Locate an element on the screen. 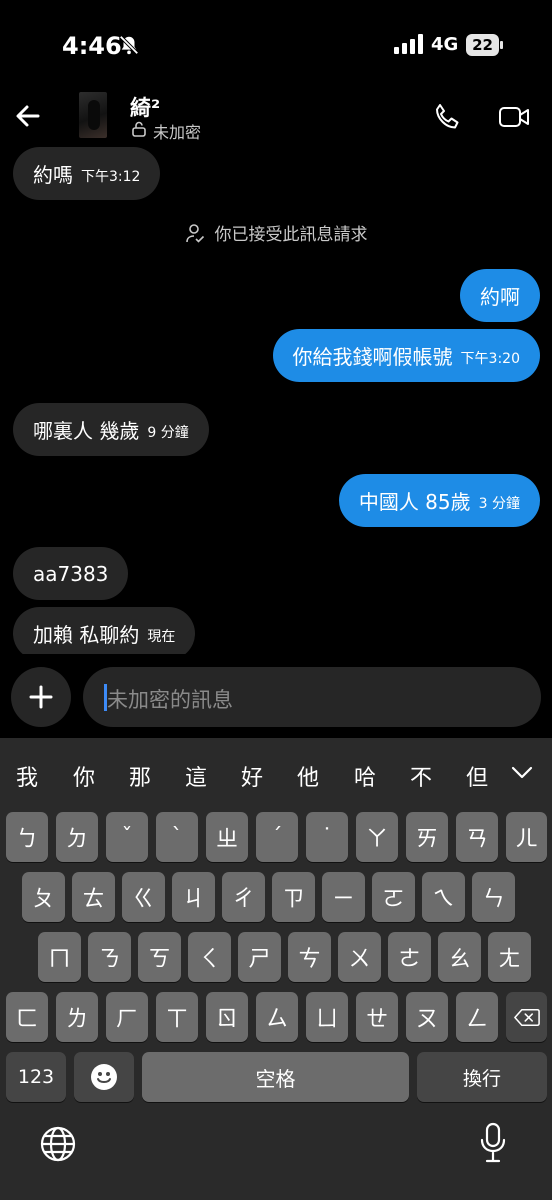  key: ㄣ is located at coordinates (493, 897).